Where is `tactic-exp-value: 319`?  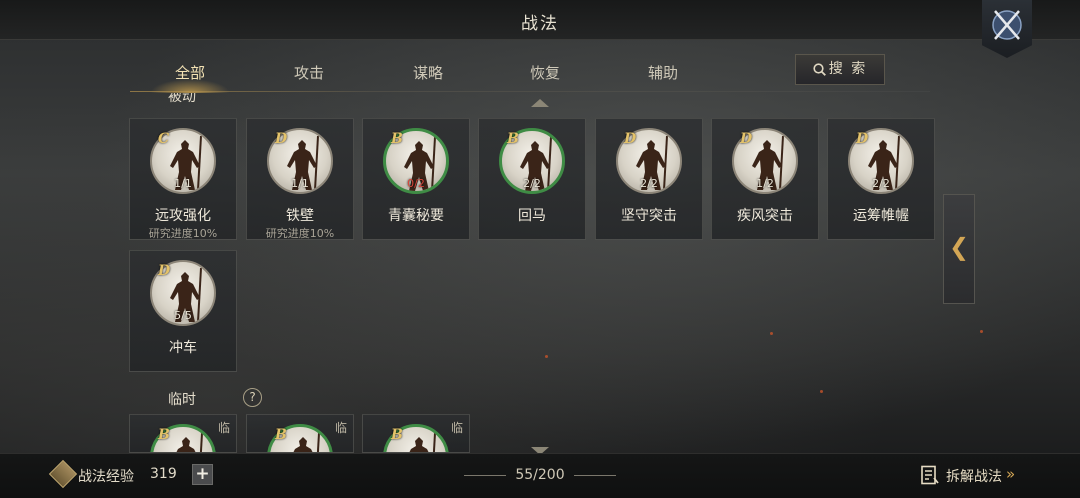 tactic-exp-value: 319 is located at coordinates (163, 474).